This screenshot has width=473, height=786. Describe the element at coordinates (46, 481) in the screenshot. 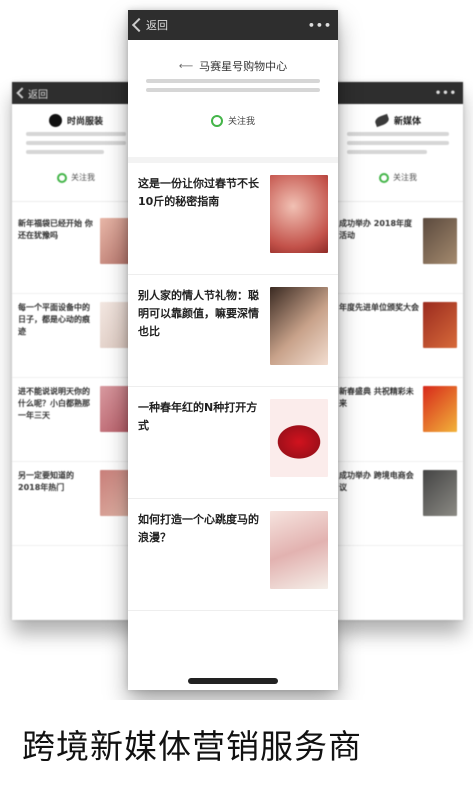

I see `article-title: 另一定要知道的2018年热门` at that location.